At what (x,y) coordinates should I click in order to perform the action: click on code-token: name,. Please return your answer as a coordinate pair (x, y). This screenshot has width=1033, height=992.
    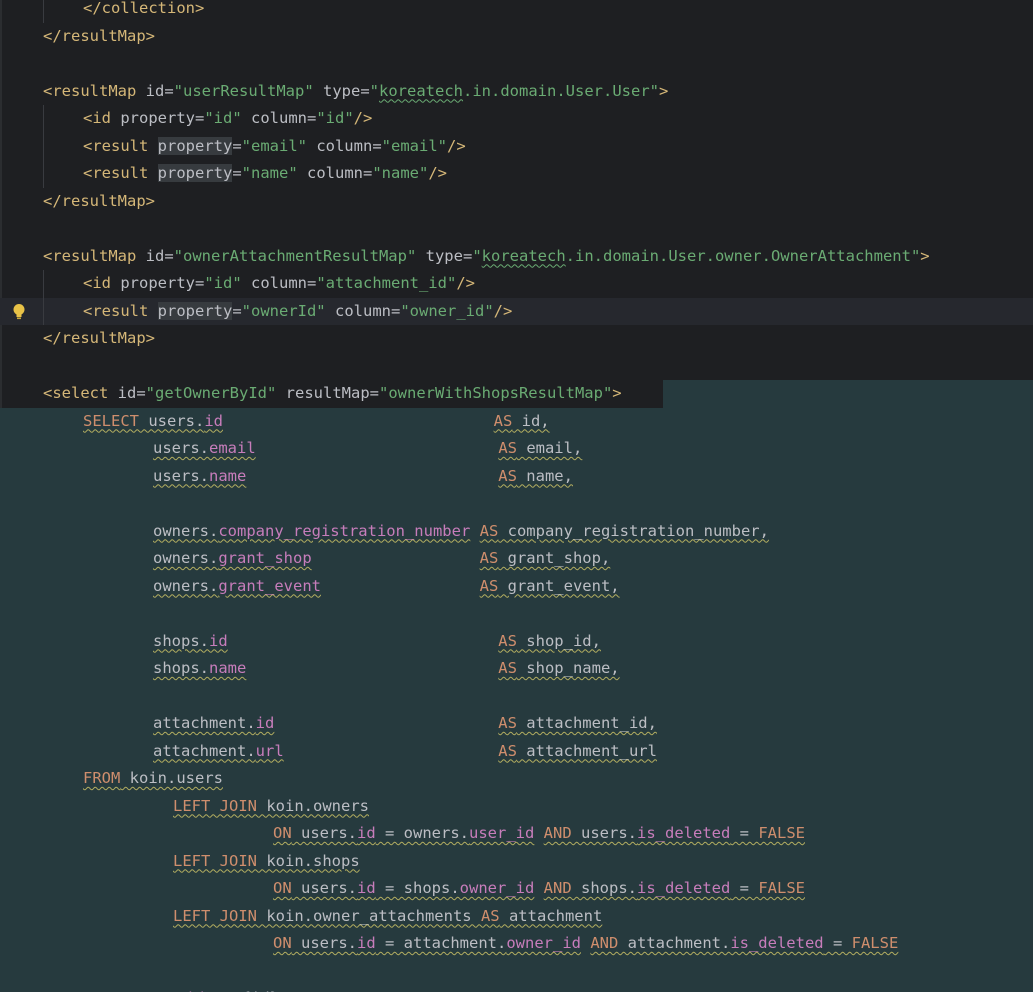
    Looking at the image, I should click on (544, 475).